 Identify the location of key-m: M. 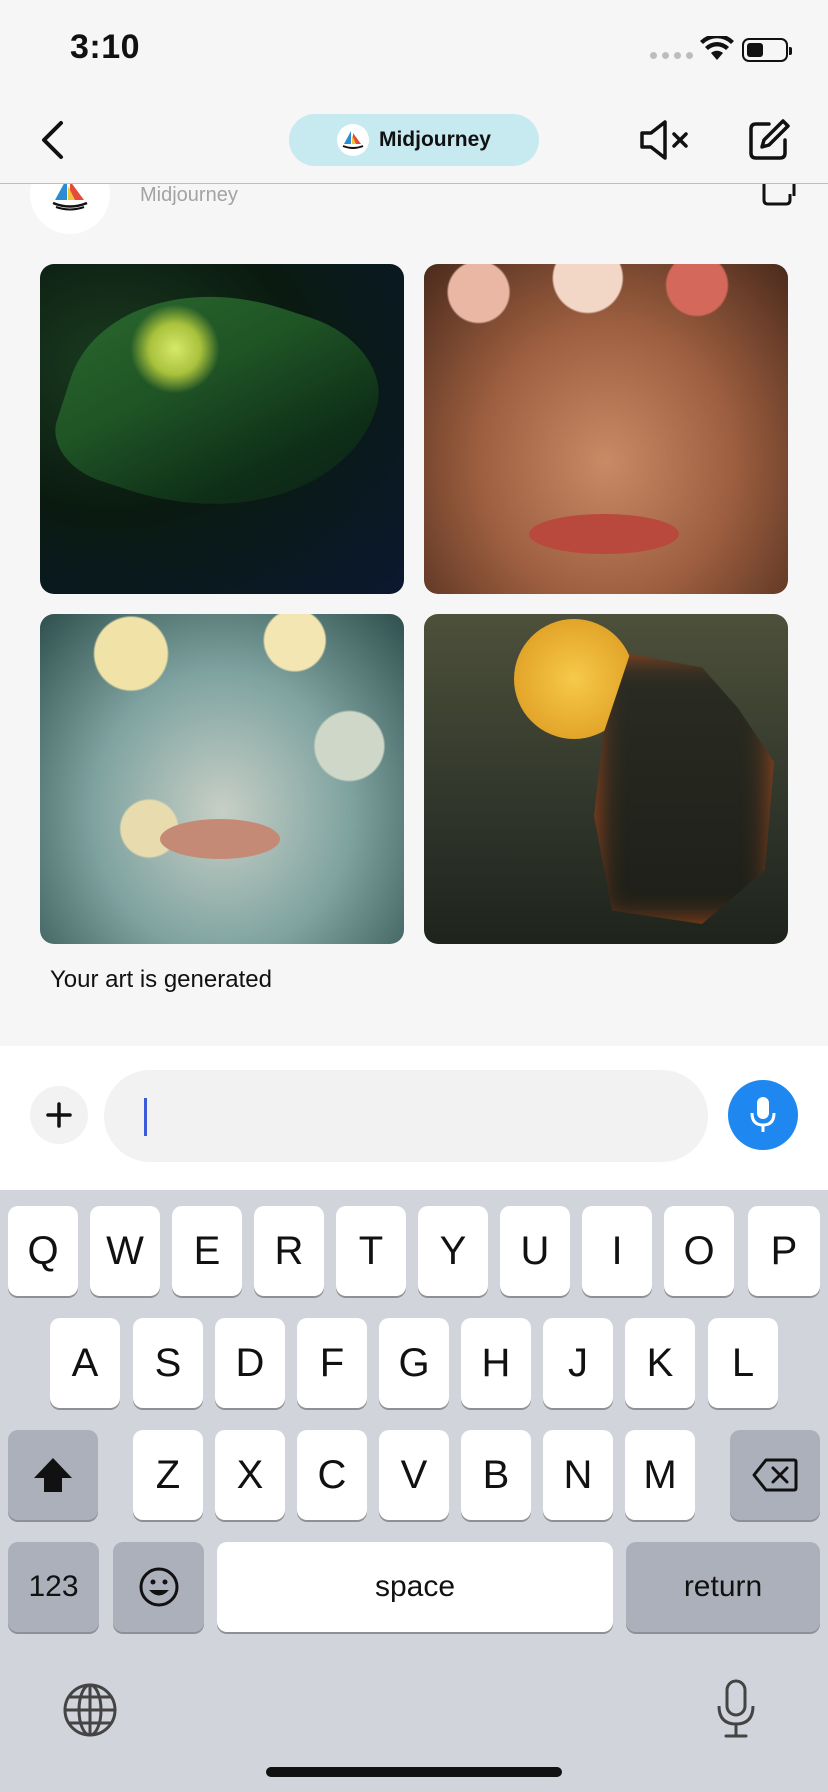
(660, 1475).